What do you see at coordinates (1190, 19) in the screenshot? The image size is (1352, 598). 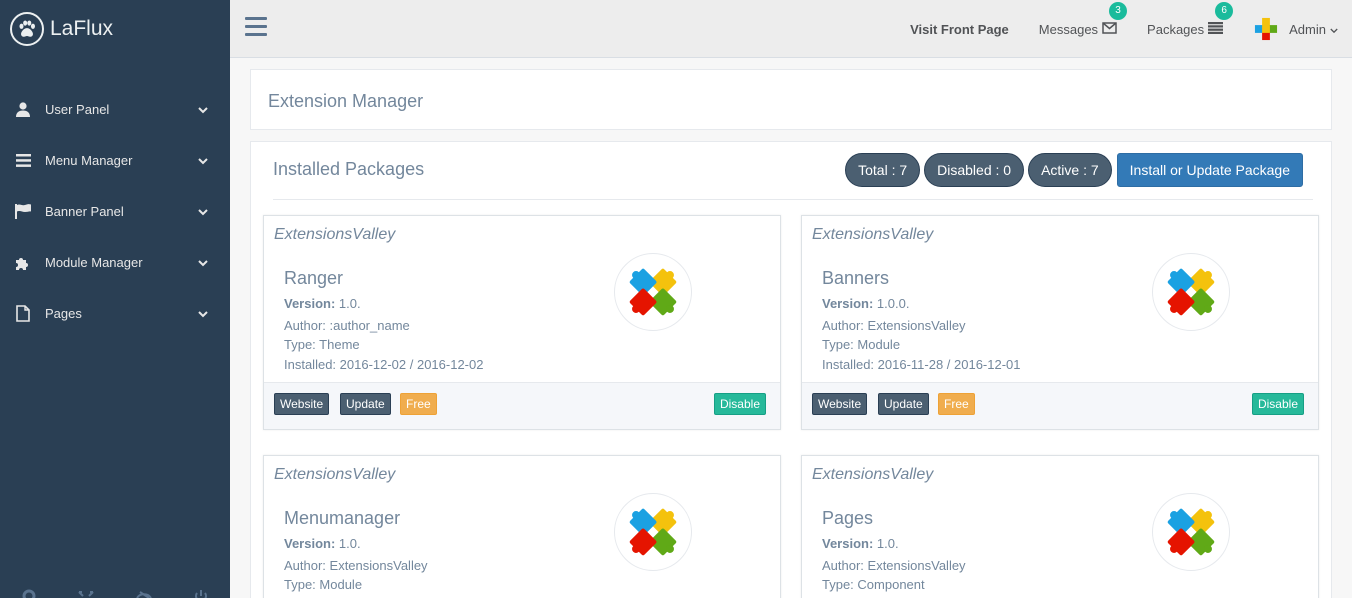 I see `packages-link: Packages 6` at bounding box center [1190, 19].